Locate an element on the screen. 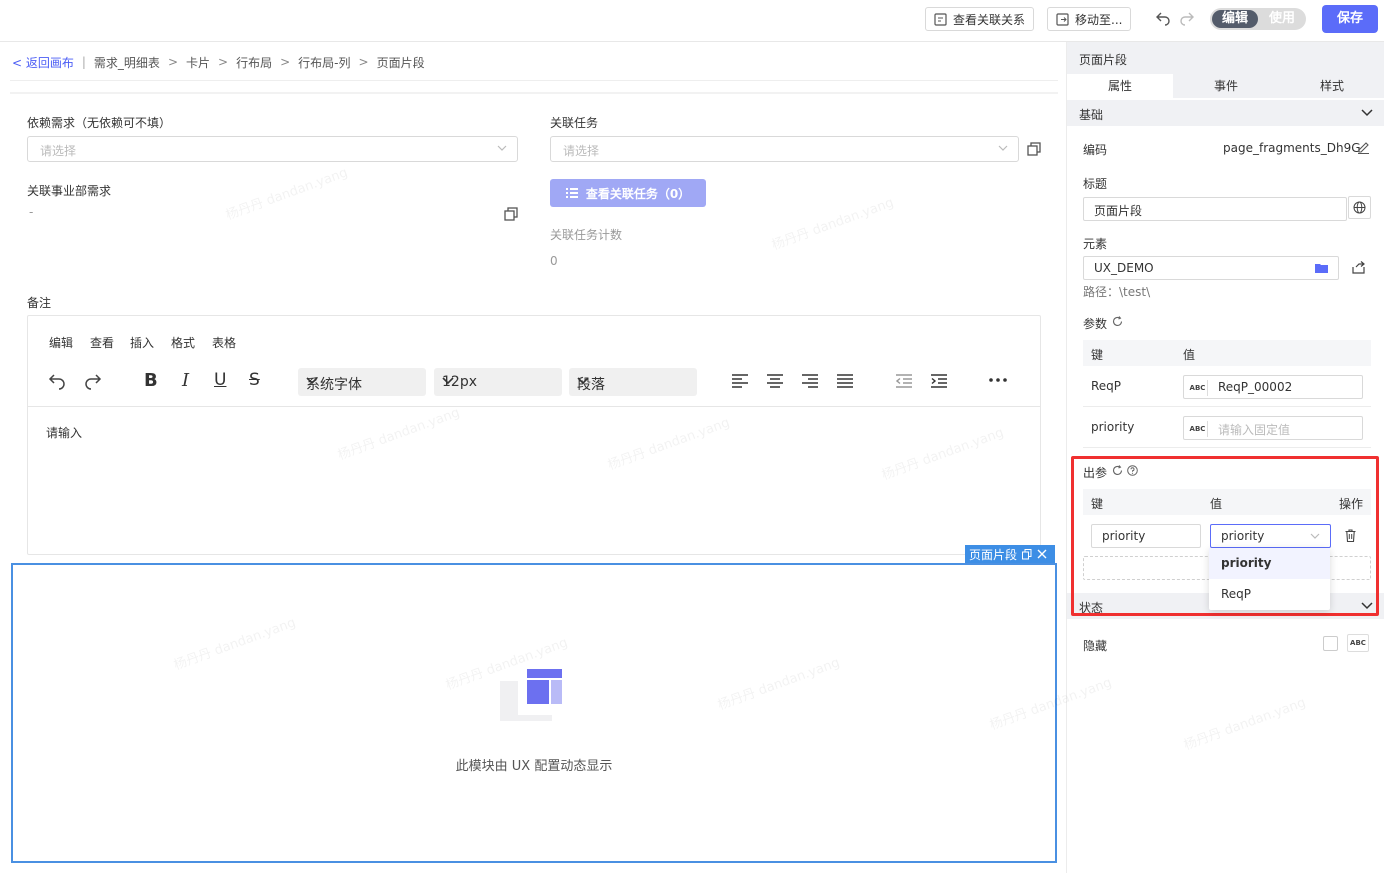  tab-events: 事件 is located at coordinates (1226, 86).